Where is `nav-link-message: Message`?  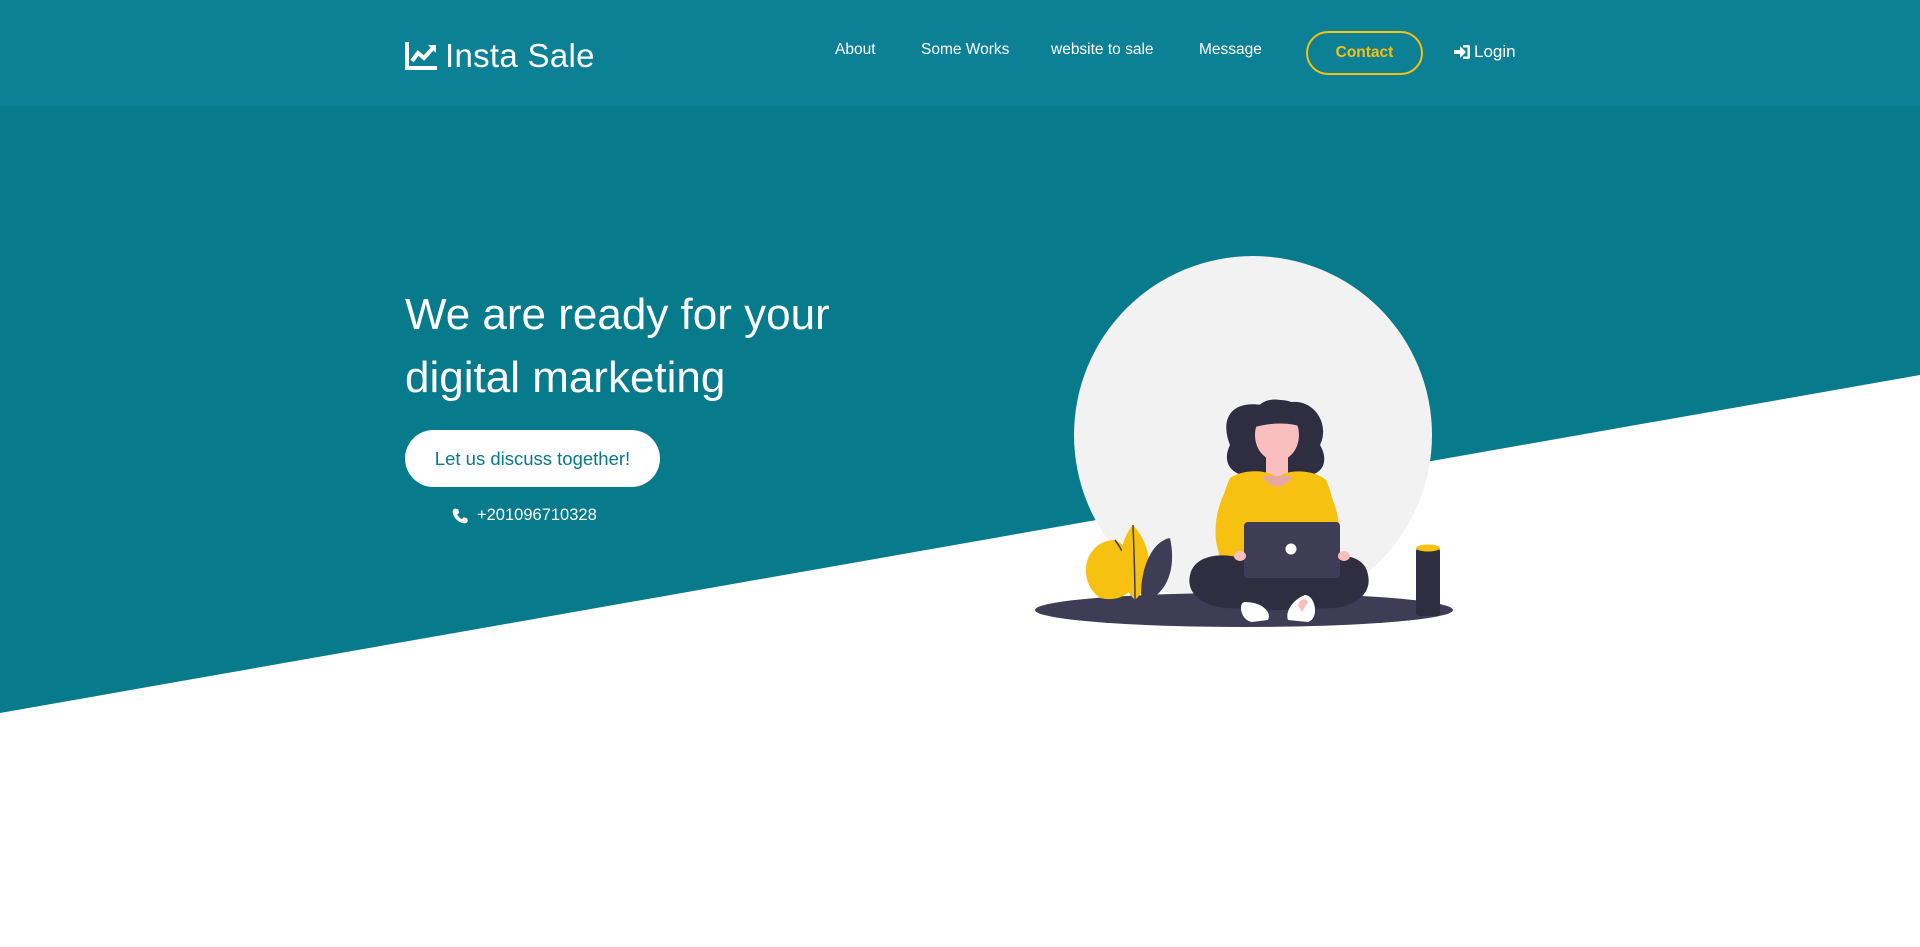 nav-link-message: Message is located at coordinates (1230, 50).